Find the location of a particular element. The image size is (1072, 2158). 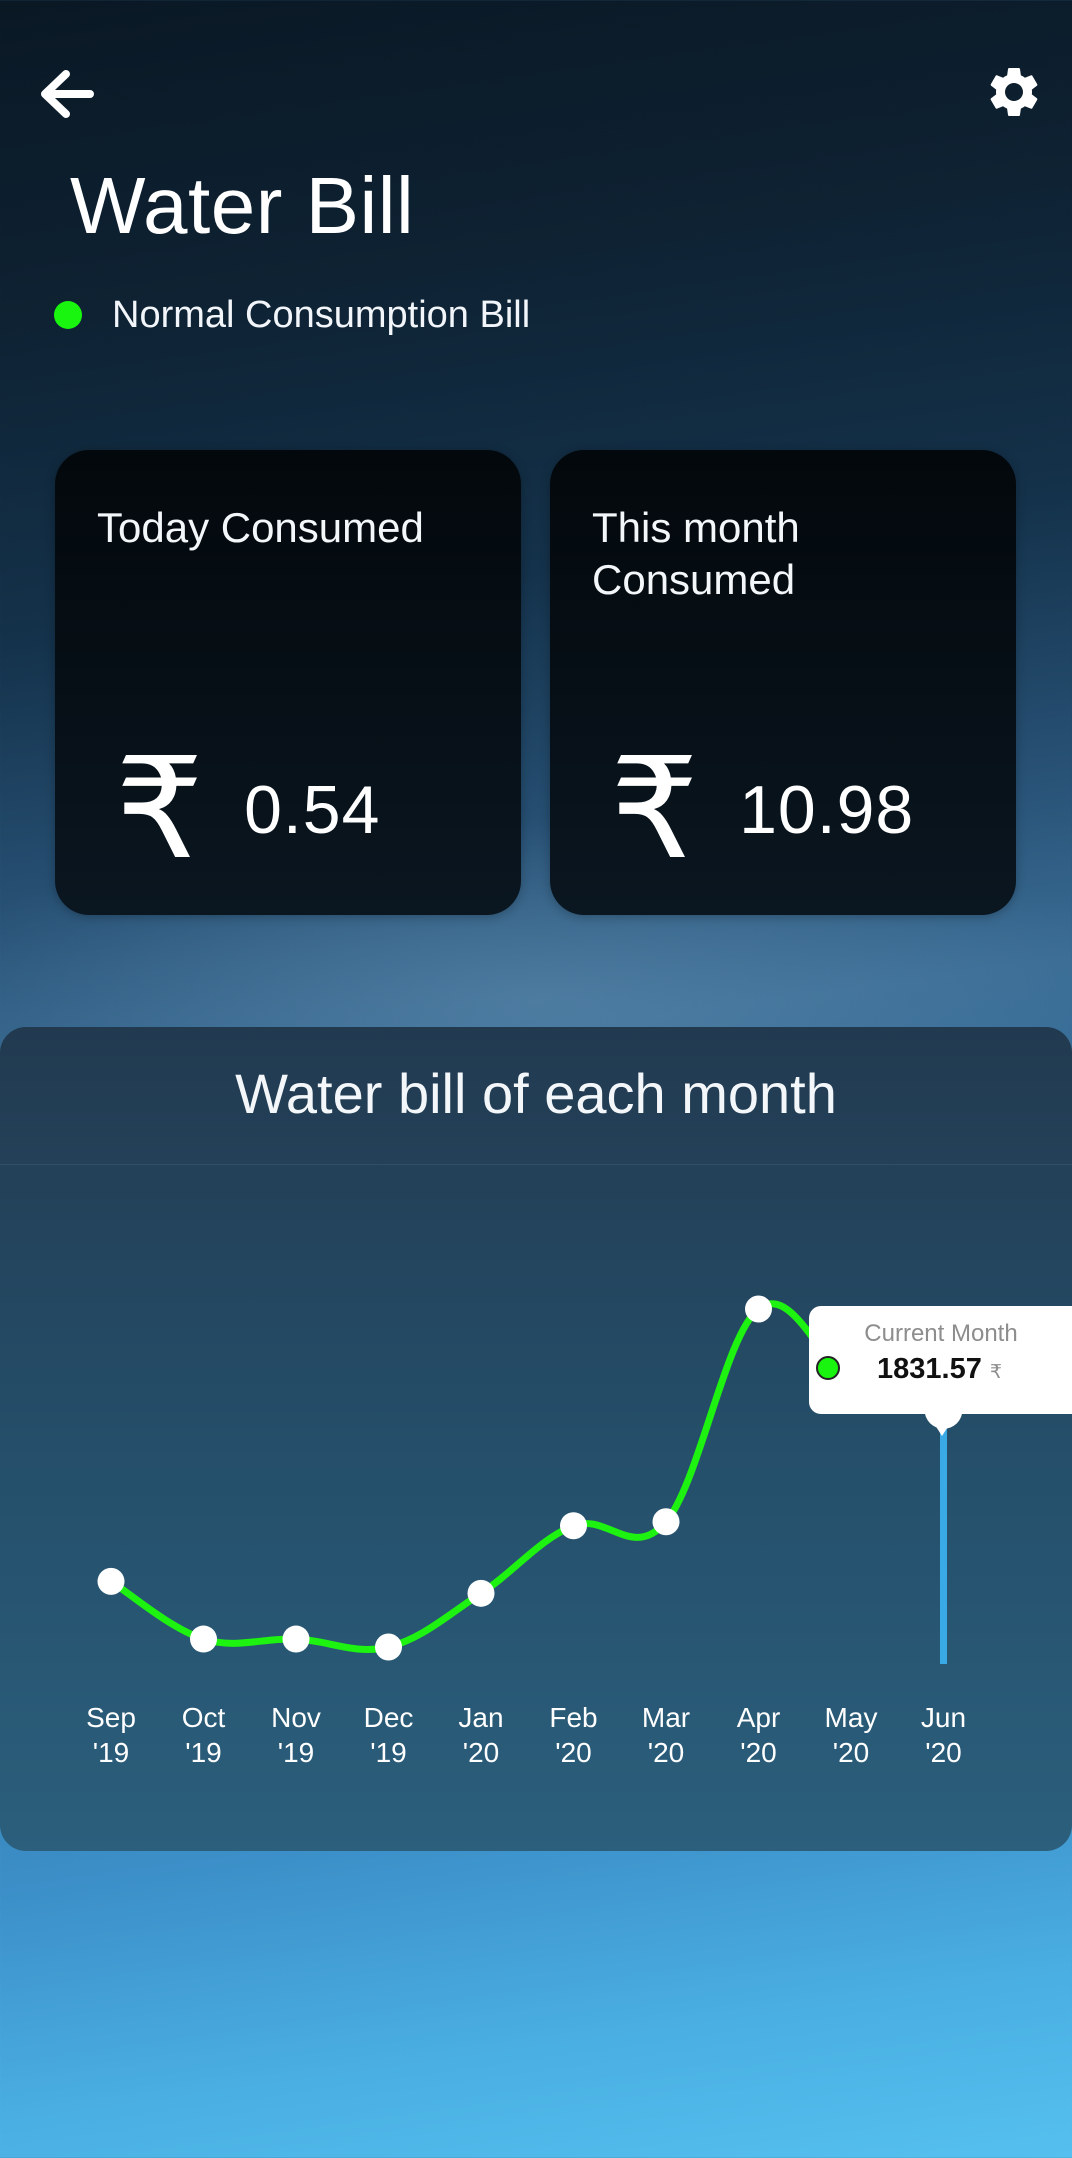

x-tick-label: Sep '19 is located at coordinates (111, 1735).